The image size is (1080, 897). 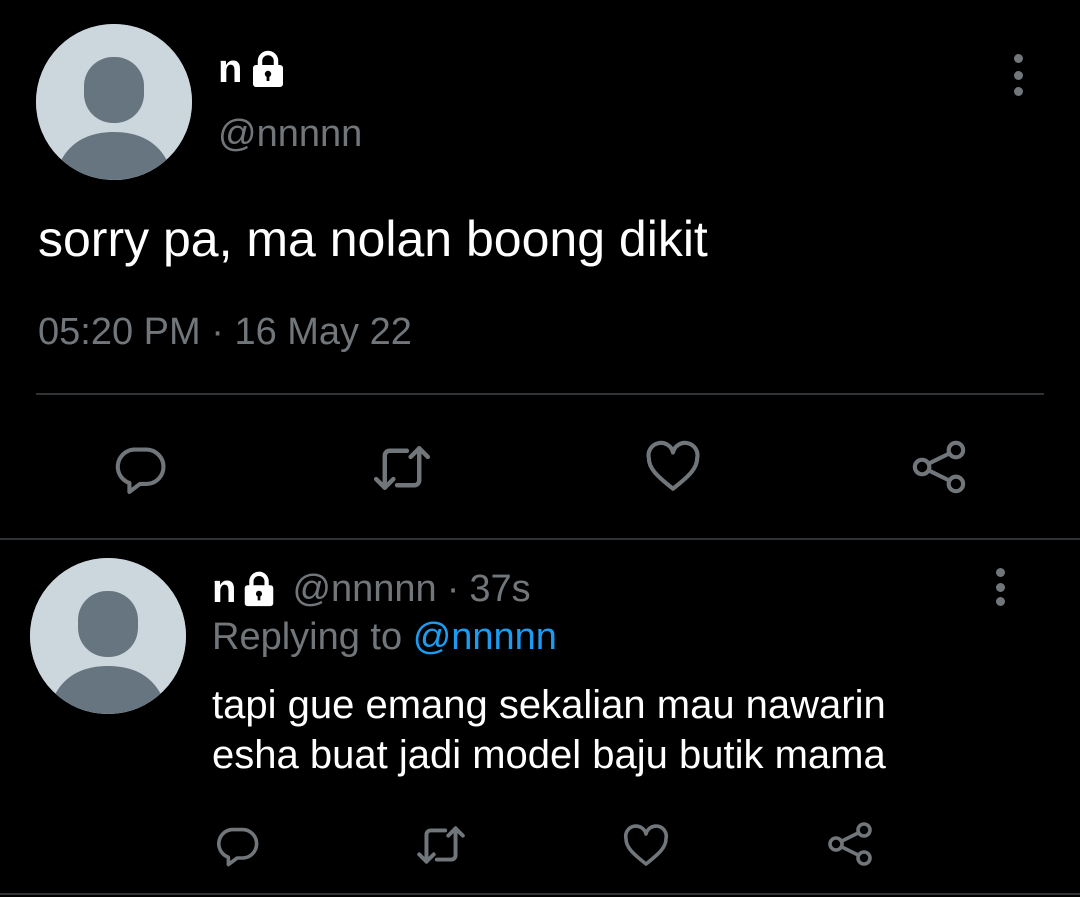 What do you see at coordinates (364, 589) in the screenshot?
I see `reply-handle: @nnnnn` at bounding box center [364, 589].